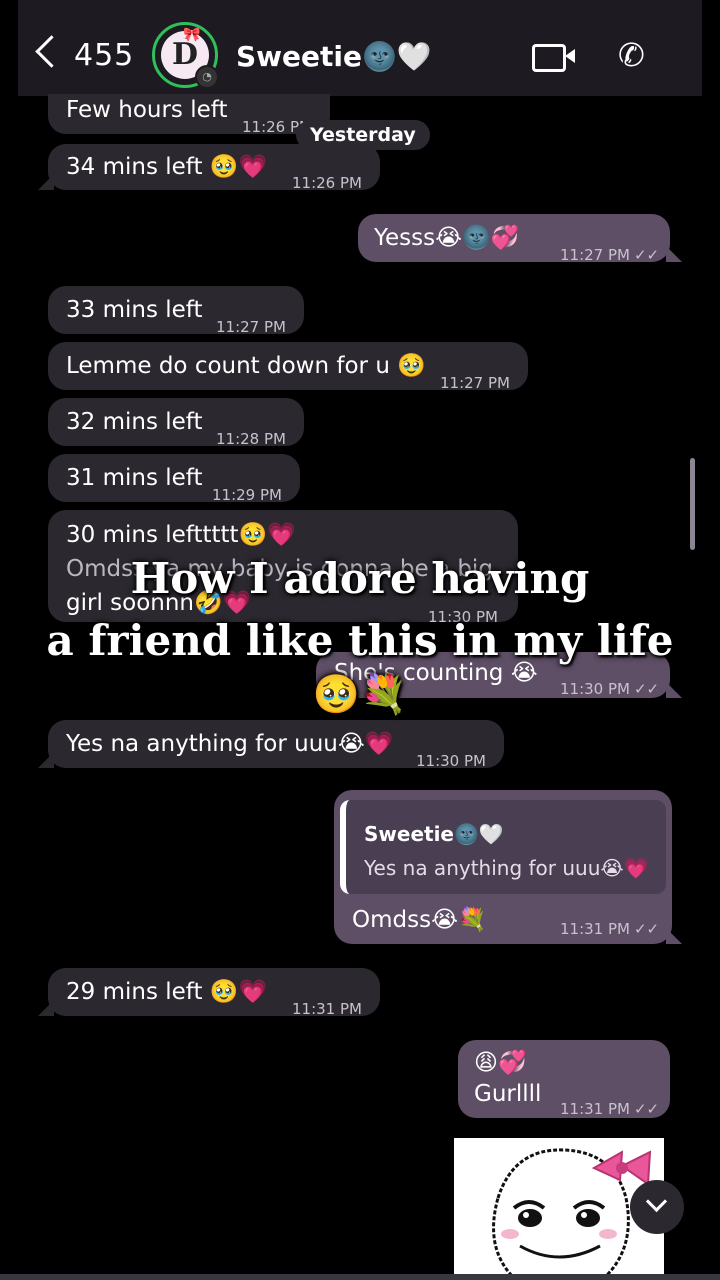 The image size is (720, 1280). I want to click on chevron-left-icon, so click(51, 51).